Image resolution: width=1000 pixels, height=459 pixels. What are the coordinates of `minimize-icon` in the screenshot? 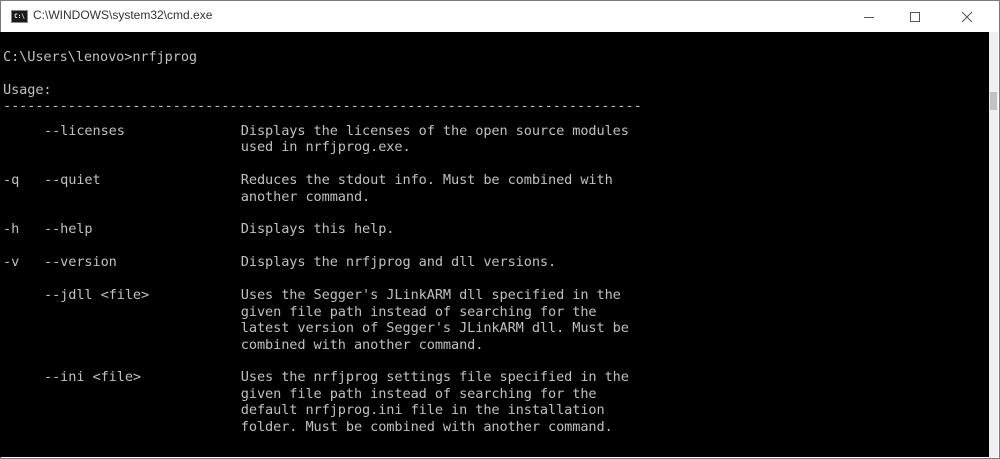 It's located at (869, 17).